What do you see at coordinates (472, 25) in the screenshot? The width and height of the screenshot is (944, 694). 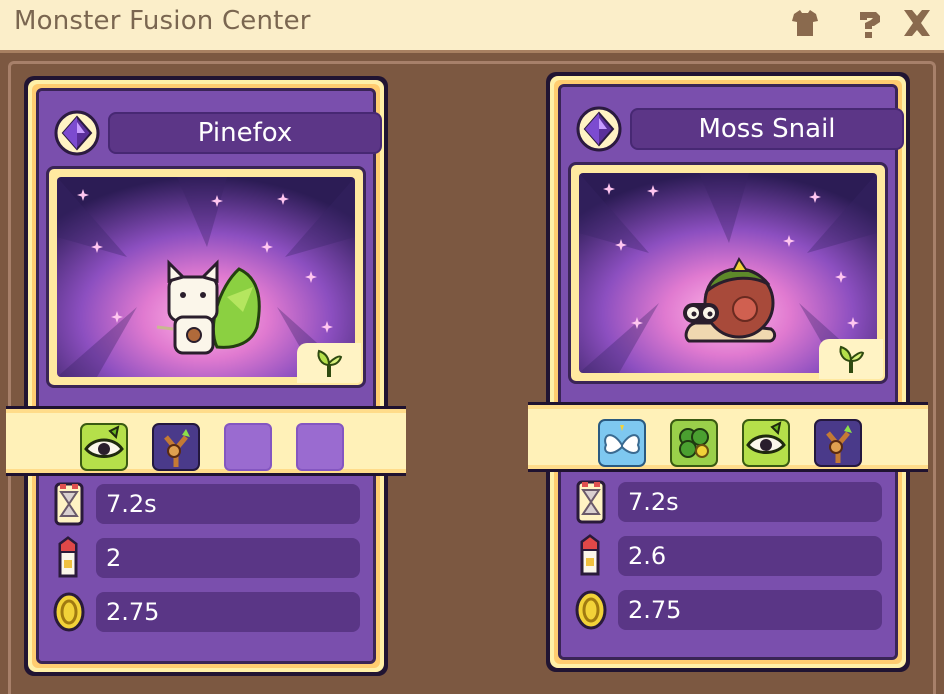 I see `title-bar: Monster Fusion Center` at bounding box center [472, 25].